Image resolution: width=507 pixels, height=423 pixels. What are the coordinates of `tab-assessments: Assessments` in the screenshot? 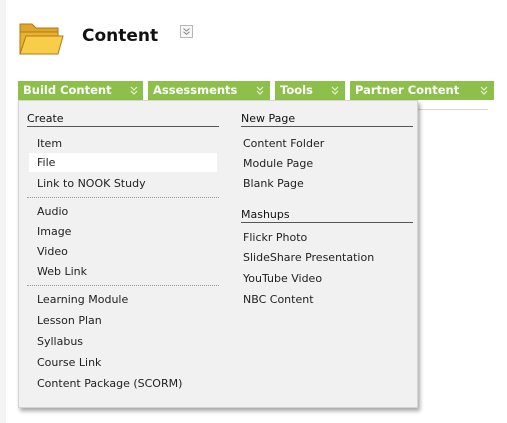 It's located at (209, 90).